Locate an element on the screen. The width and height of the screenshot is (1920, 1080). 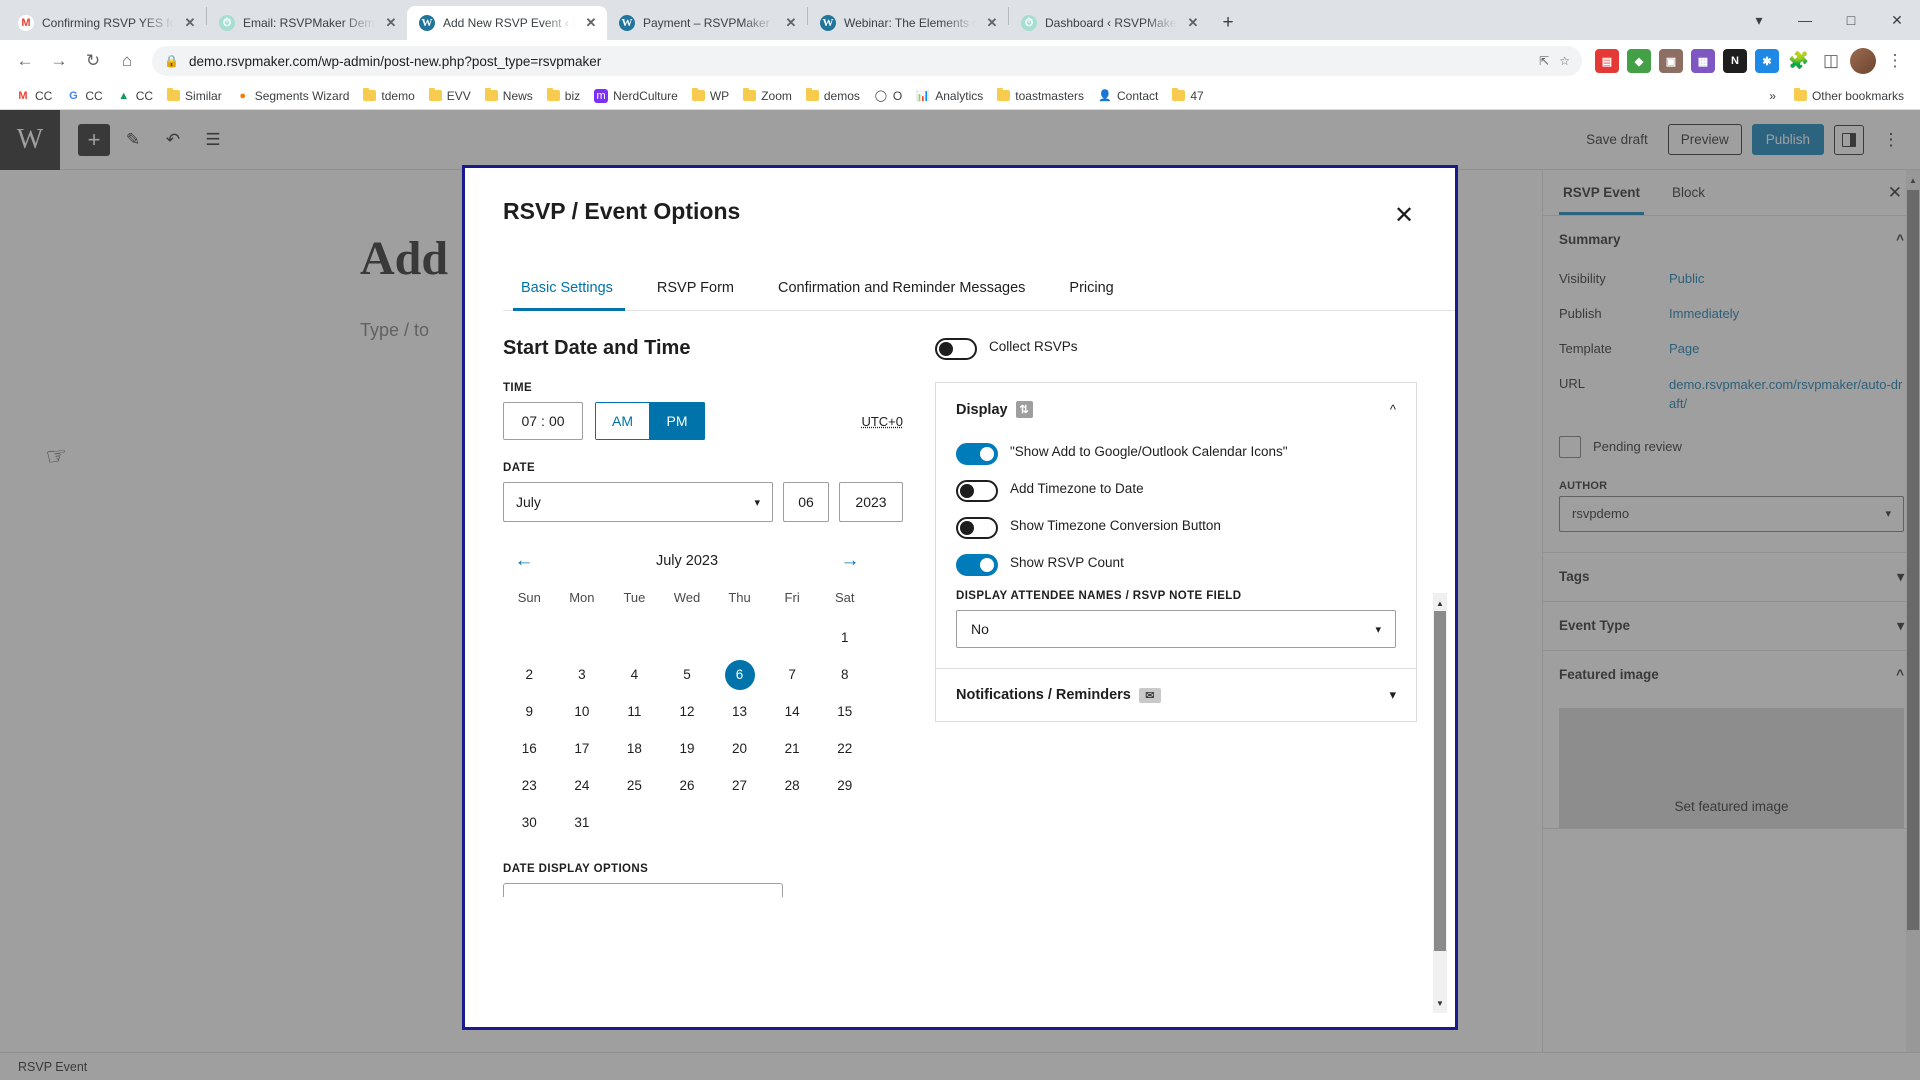
calendar-day: 4 is located at coordinates (634, 674).